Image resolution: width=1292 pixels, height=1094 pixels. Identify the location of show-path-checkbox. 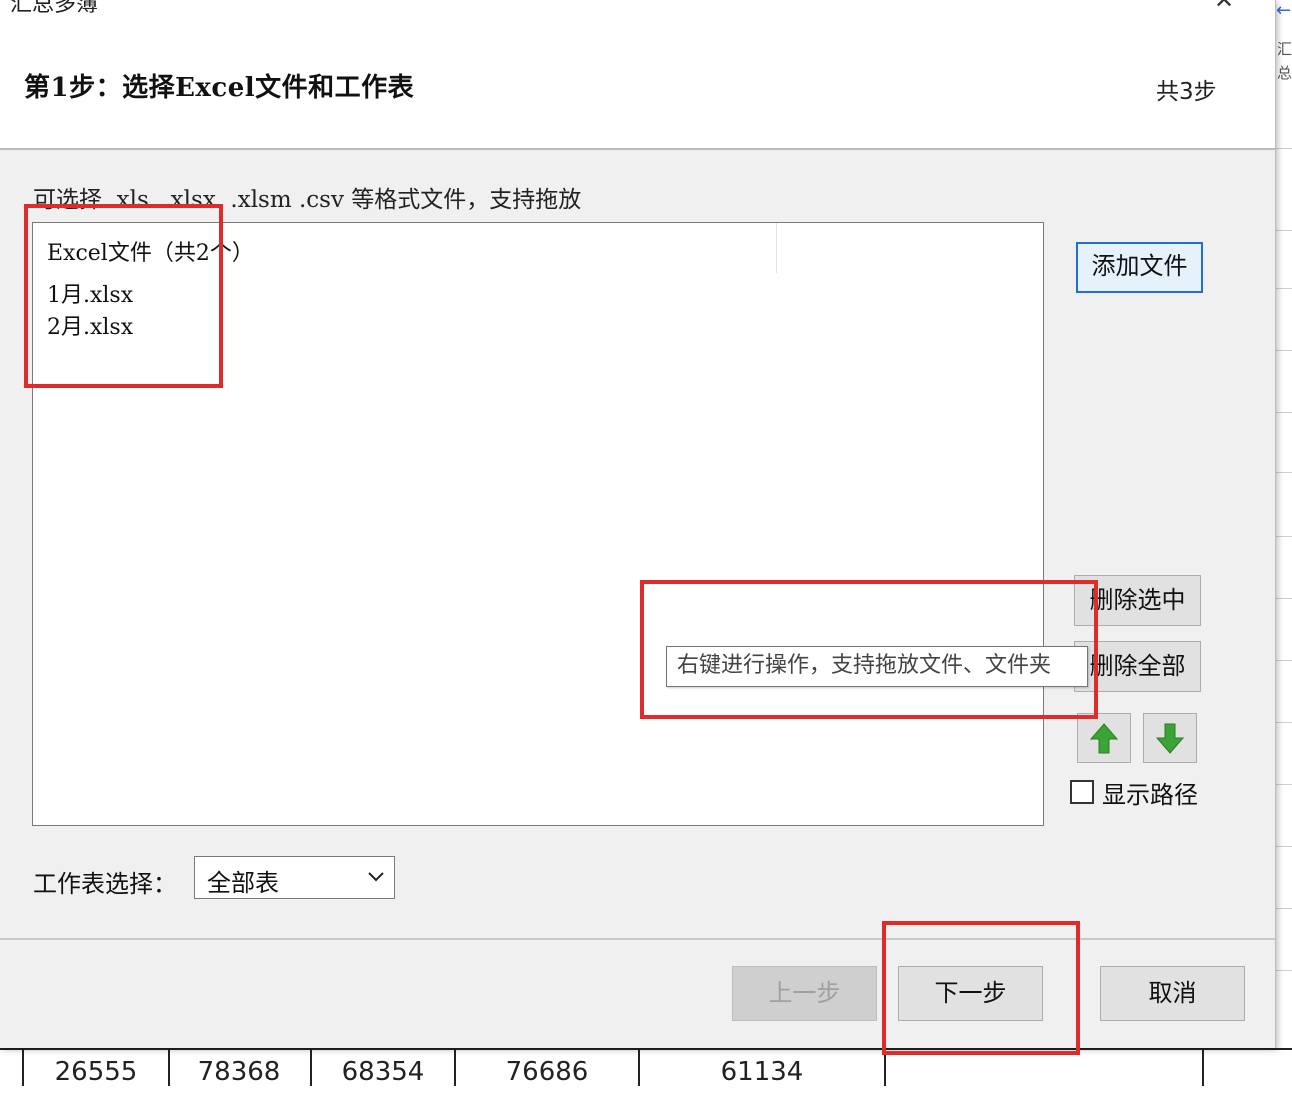
(1082, 792).